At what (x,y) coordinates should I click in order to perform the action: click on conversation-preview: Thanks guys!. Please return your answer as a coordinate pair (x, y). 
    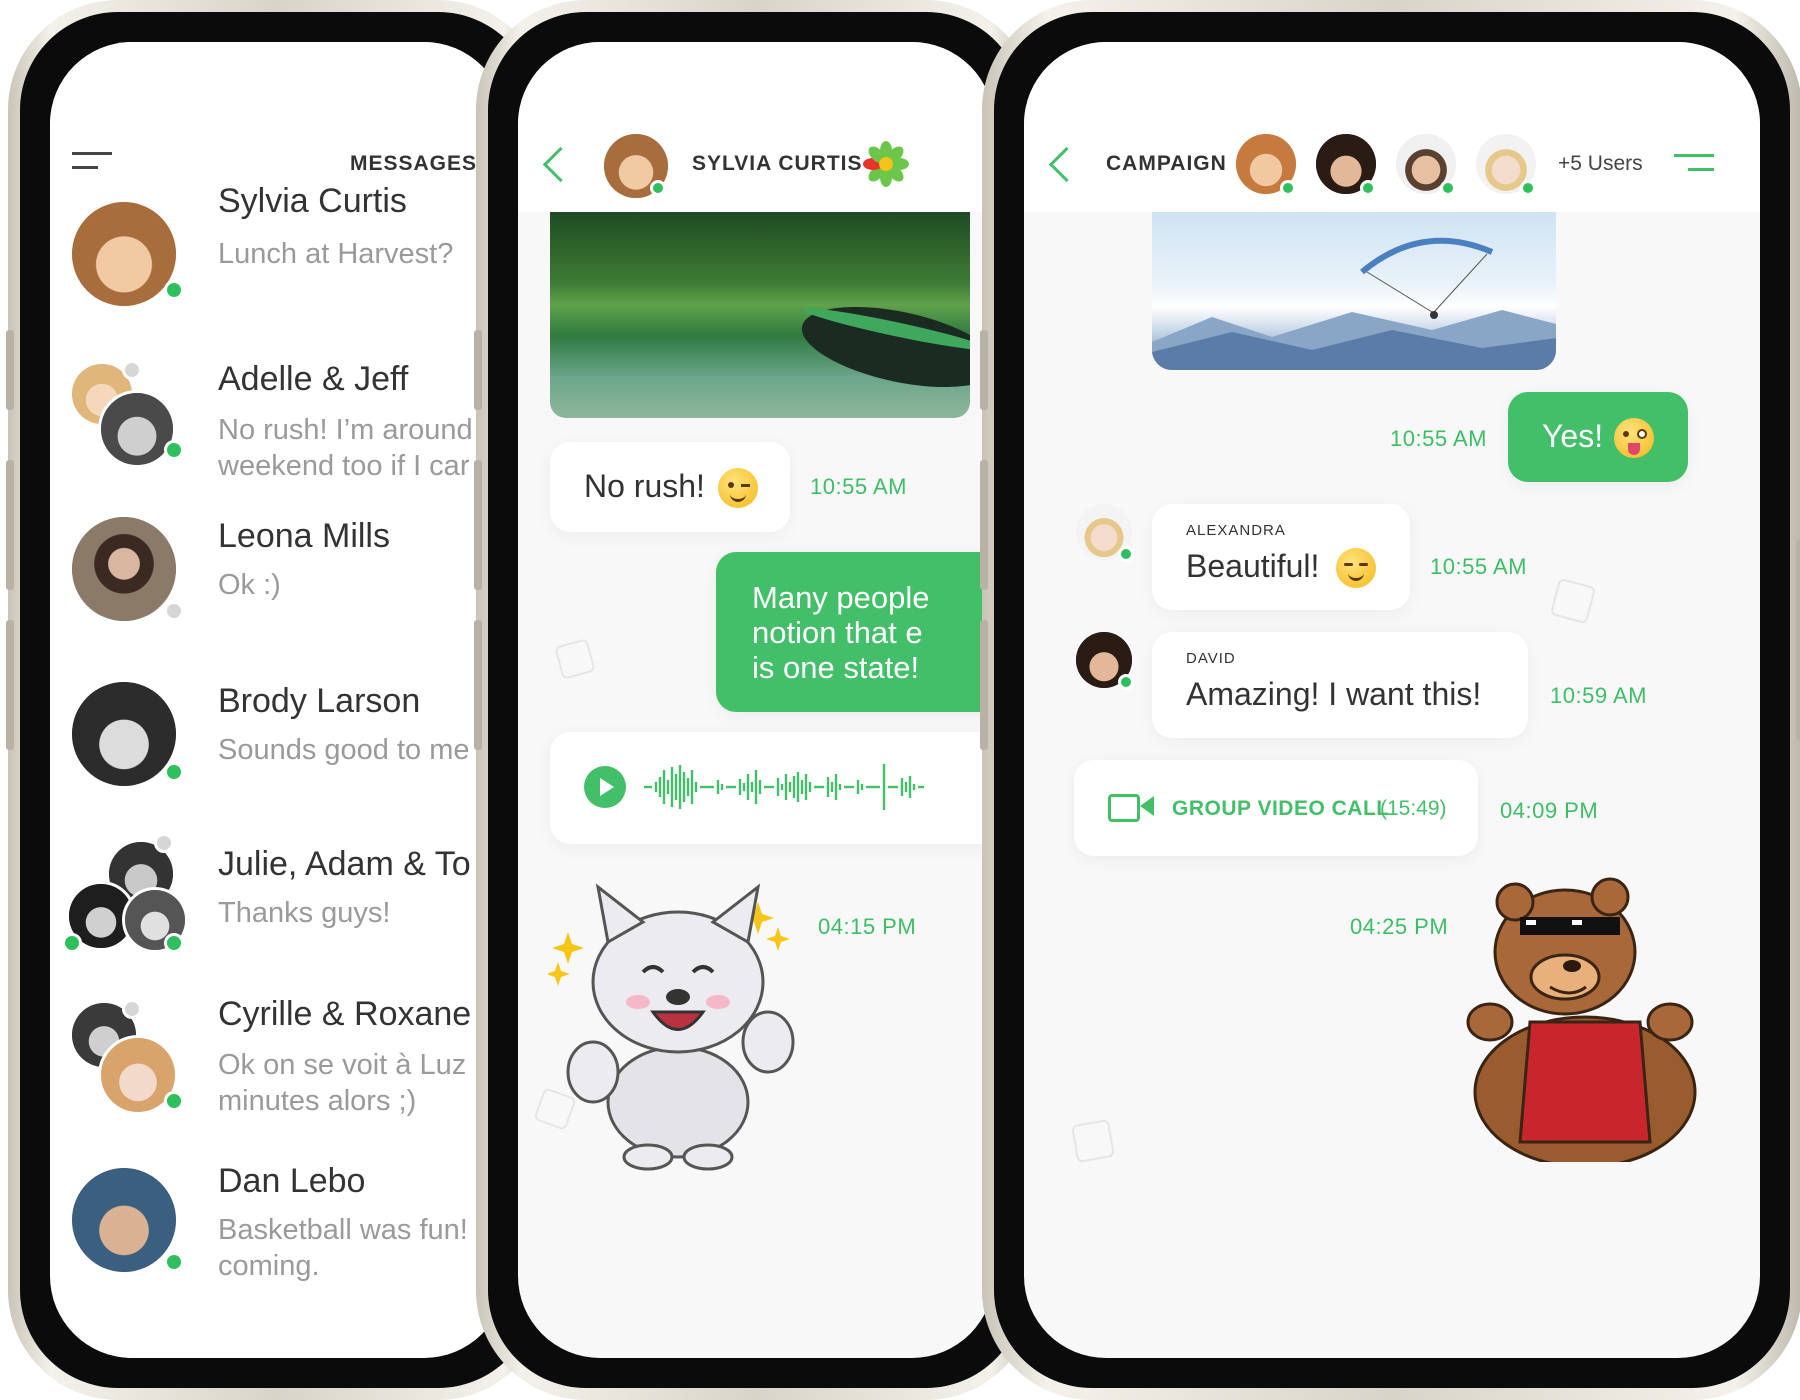
    Looking at the image, I should click on (304, 913).